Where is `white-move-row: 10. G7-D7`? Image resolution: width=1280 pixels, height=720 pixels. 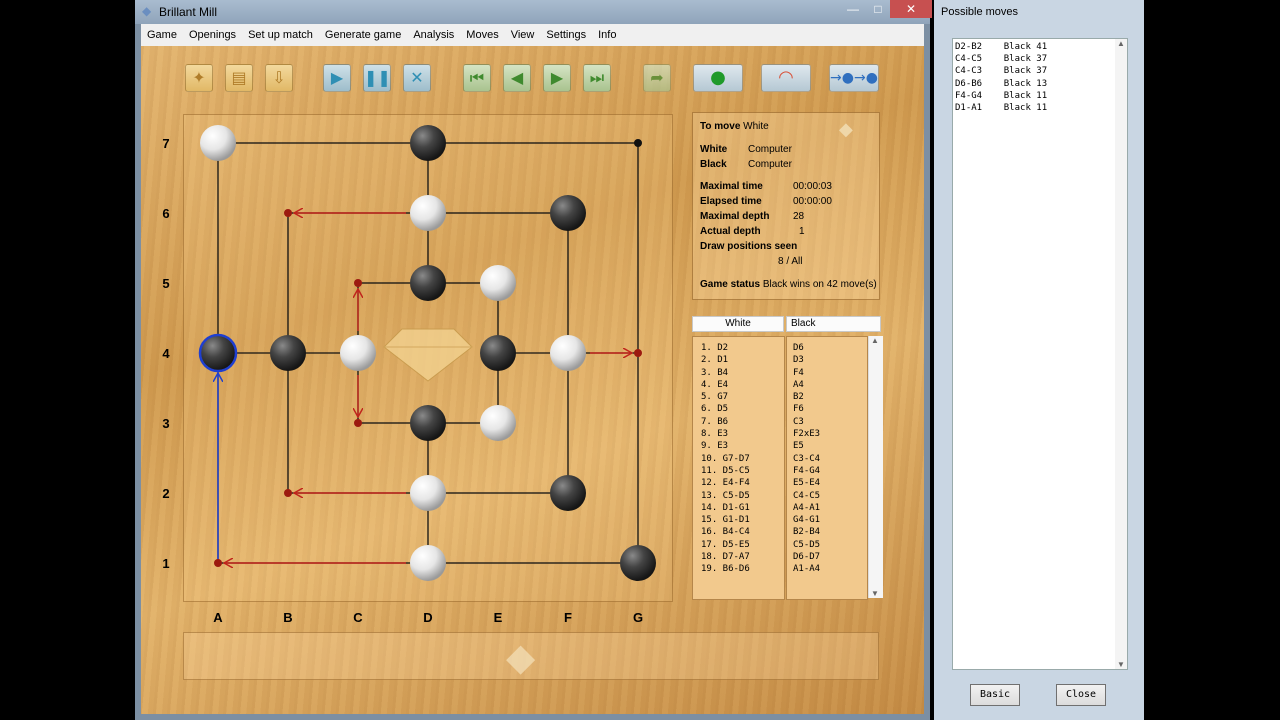
white-move-row: 10. G7-D7 is located at coordinates (725, 459).